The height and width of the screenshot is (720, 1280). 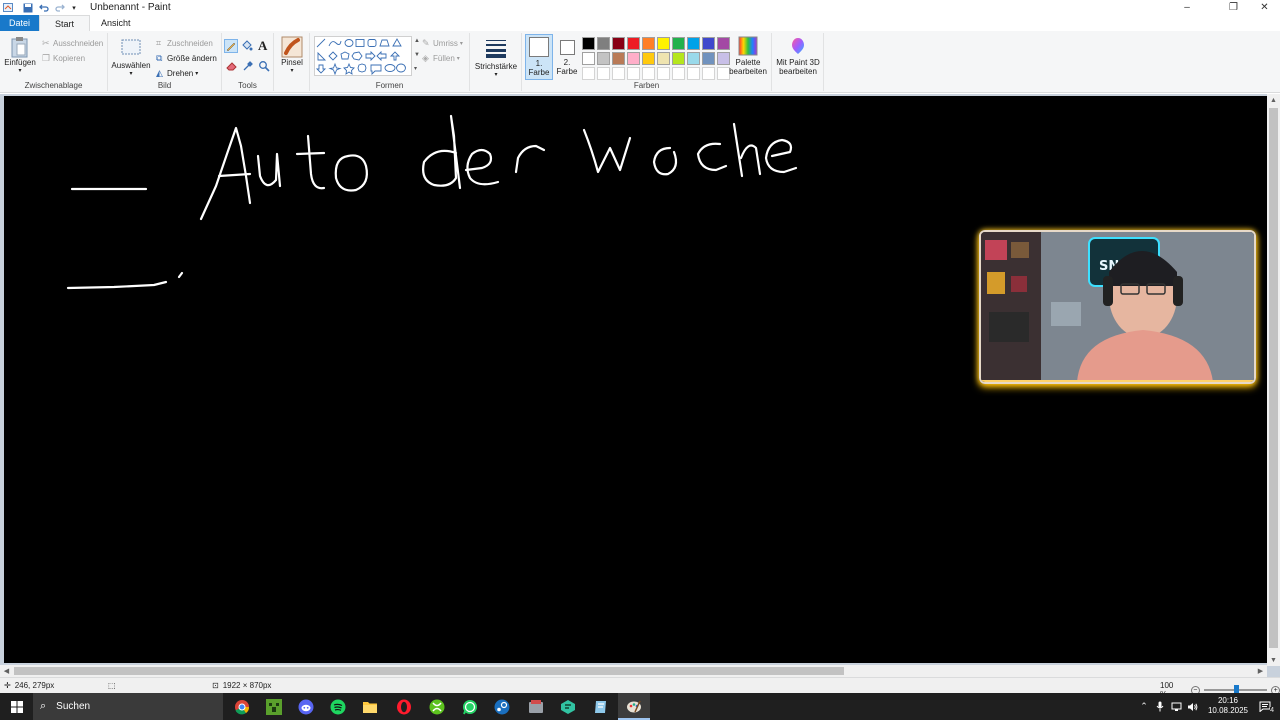 I want to click on paint3d-button: Mit Paint 3D bearbeiten, so click(x=798, y=56).